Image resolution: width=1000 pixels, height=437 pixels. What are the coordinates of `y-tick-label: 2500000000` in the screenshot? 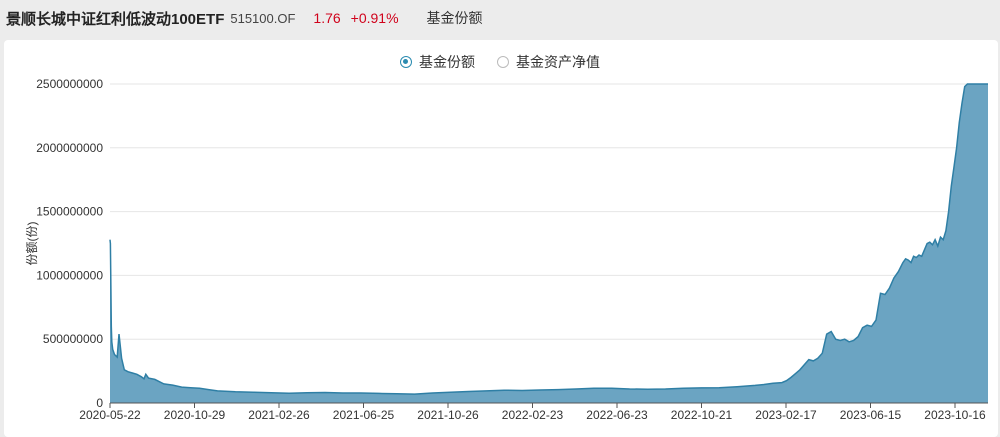 It's located at (69, 84).